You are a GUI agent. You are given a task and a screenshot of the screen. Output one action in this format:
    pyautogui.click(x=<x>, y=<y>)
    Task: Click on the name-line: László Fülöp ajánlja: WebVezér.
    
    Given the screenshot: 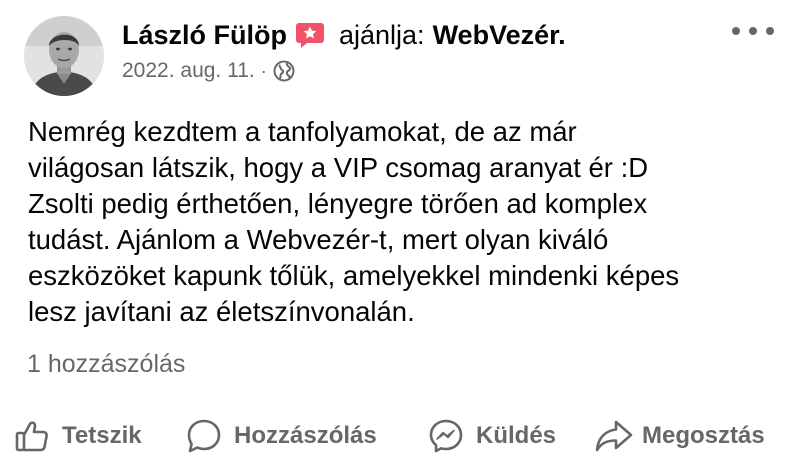 What is the action you would take?
    pyautogui.click(x=451, y=35)
    